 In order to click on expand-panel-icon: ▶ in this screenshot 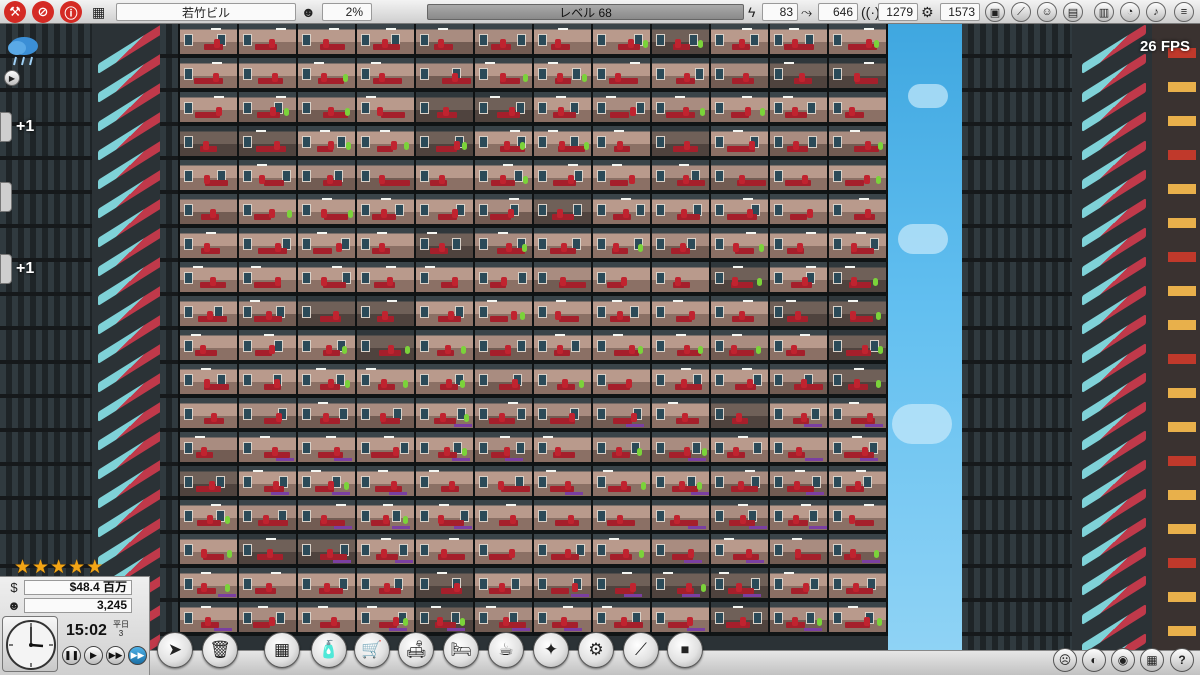, I will do `click(12, 78)`.